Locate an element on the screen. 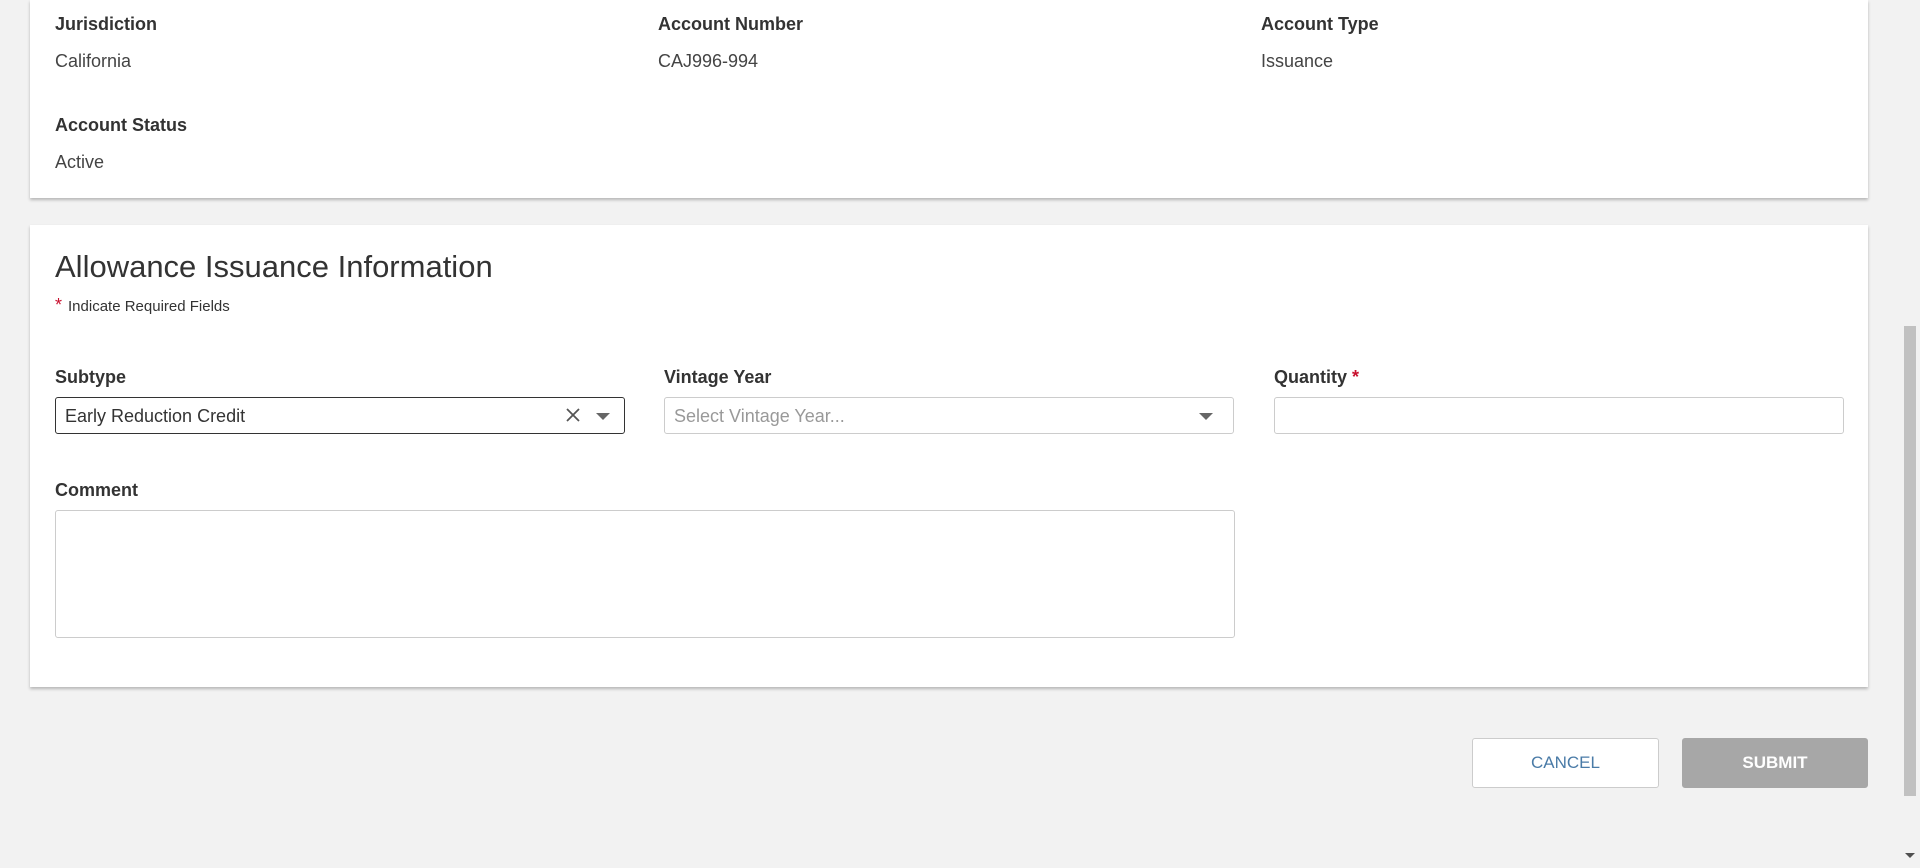 Image resolution: width=1920 pixels, height=868 pixels. required-star: * is located at coordinates (59, 305).